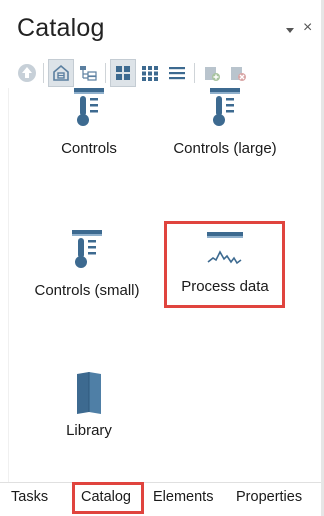  What do you see at coordinates (89, 148) in the screenshot?
I see `item-label: Controls` at bounding box center [89, 148].